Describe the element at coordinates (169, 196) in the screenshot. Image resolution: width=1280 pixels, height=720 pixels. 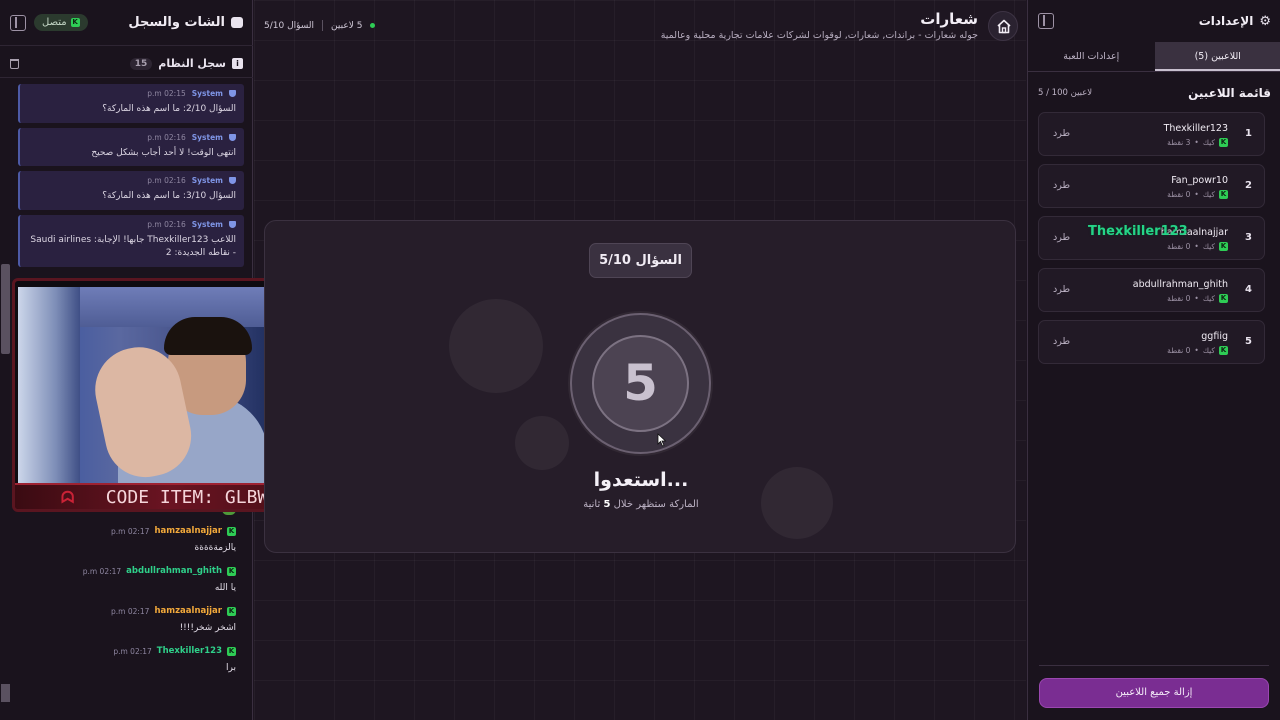
I see `system-log-text: السؤال 3/10: ما اسم هذه الماركة؟` at that location.